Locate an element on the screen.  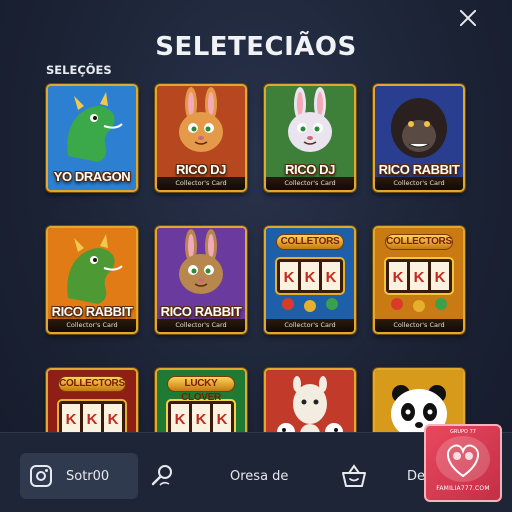
basket-button is located at coordinates (355, 476).